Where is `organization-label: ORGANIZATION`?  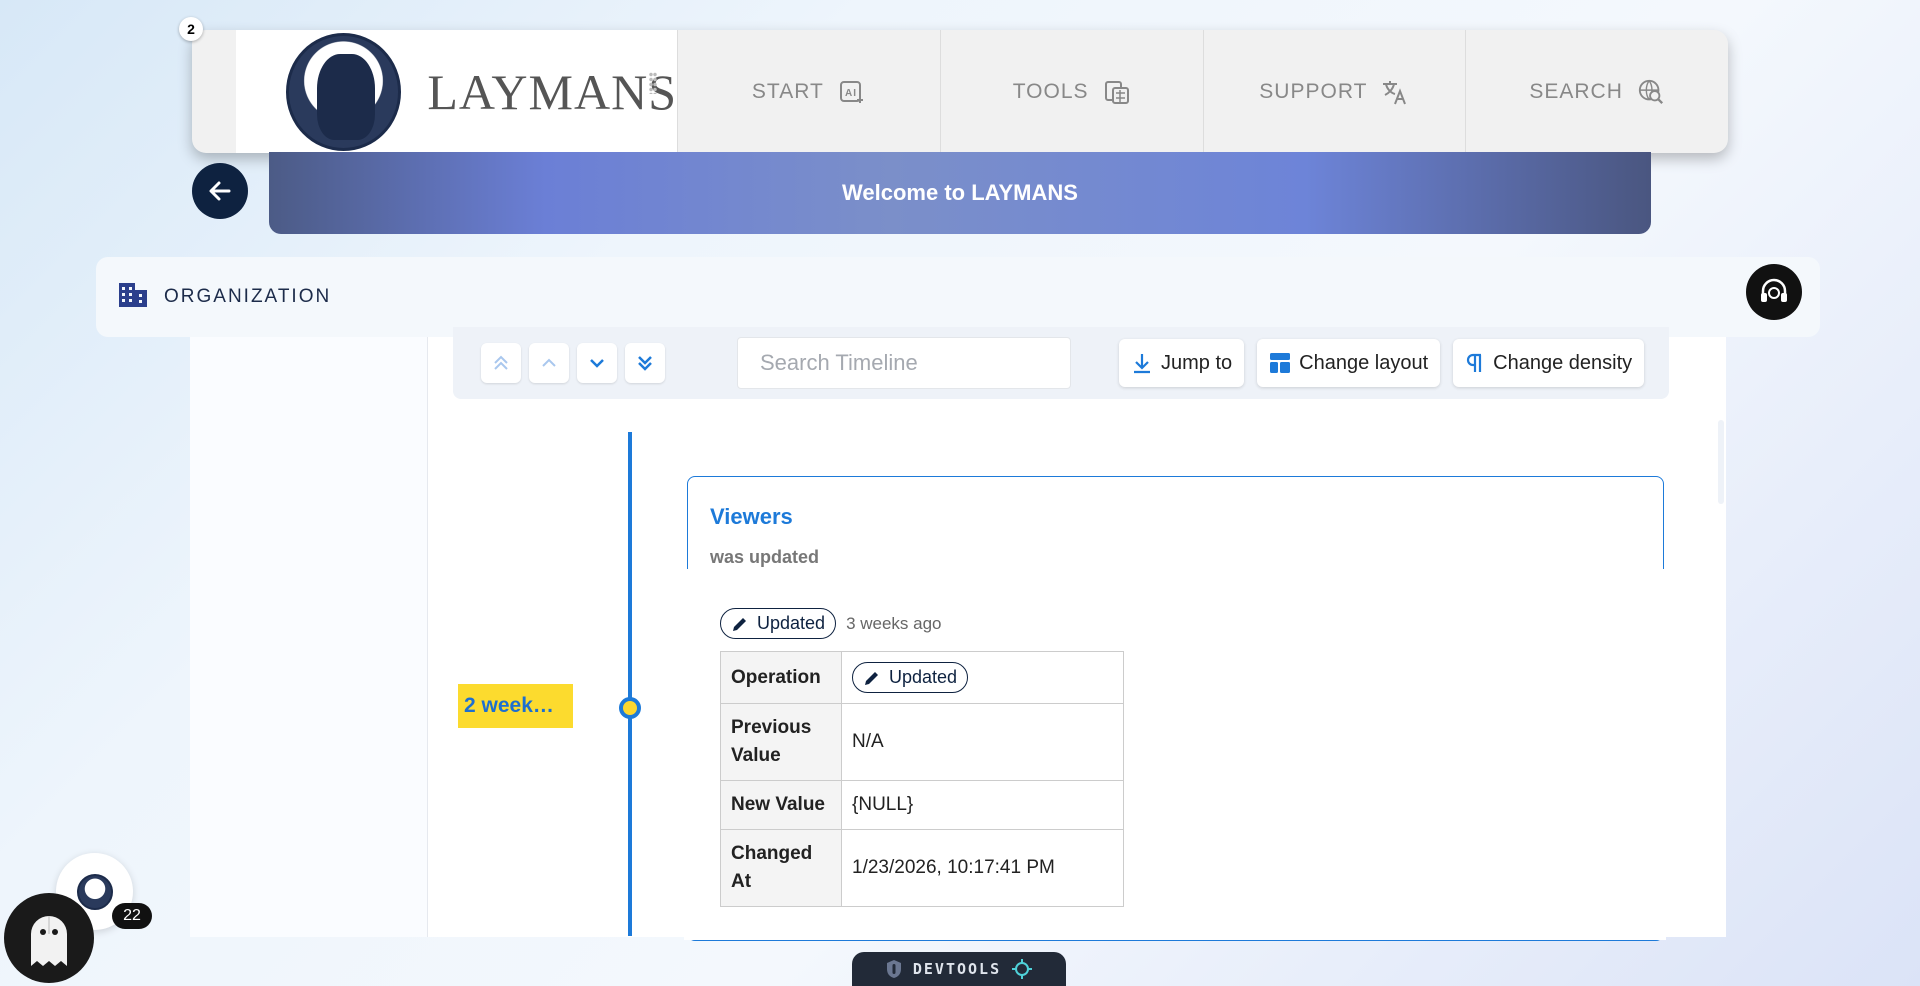 organization-label: ORGANIZATION is located at coordinates (247, 297).